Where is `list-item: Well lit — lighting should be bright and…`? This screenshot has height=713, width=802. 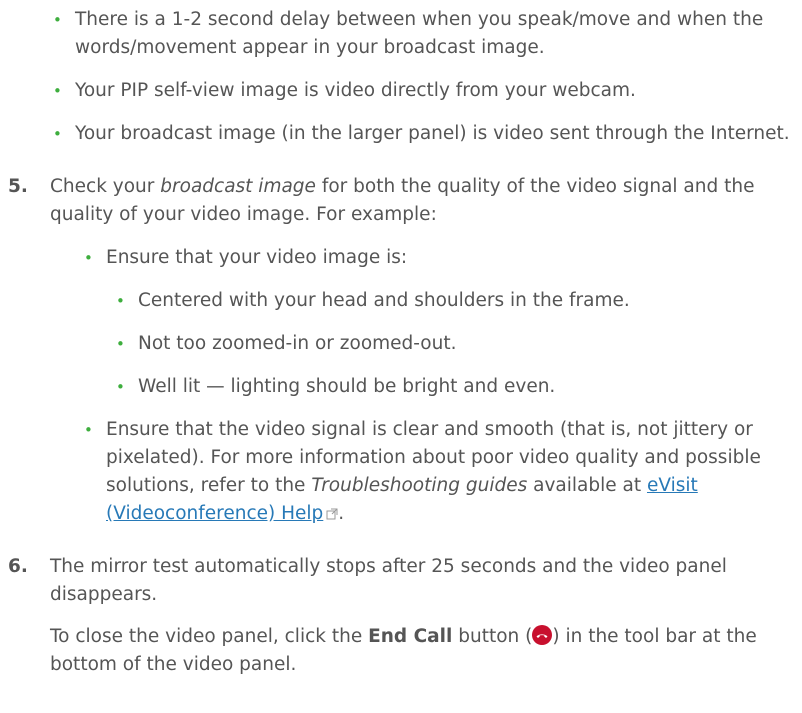
list-item: Well lit — lighting should be bright and… is located at coordinates (459, 387).